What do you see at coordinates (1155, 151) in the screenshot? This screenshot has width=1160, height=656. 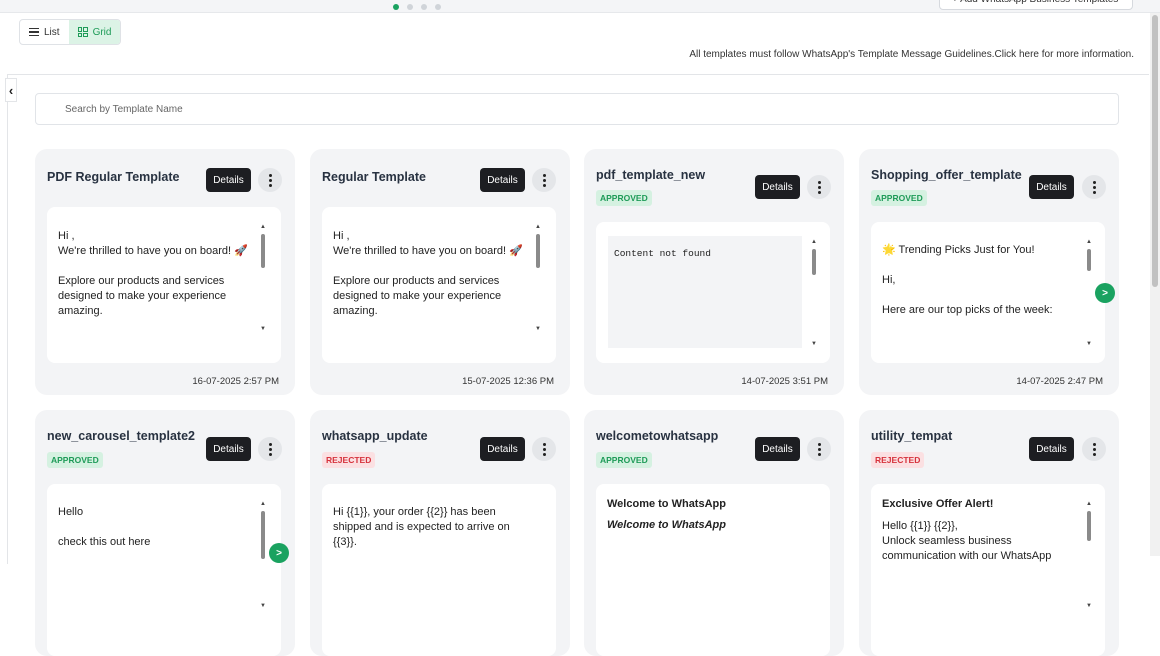 I see `scrollbar-thumb` at bounding box center [1155, 151].